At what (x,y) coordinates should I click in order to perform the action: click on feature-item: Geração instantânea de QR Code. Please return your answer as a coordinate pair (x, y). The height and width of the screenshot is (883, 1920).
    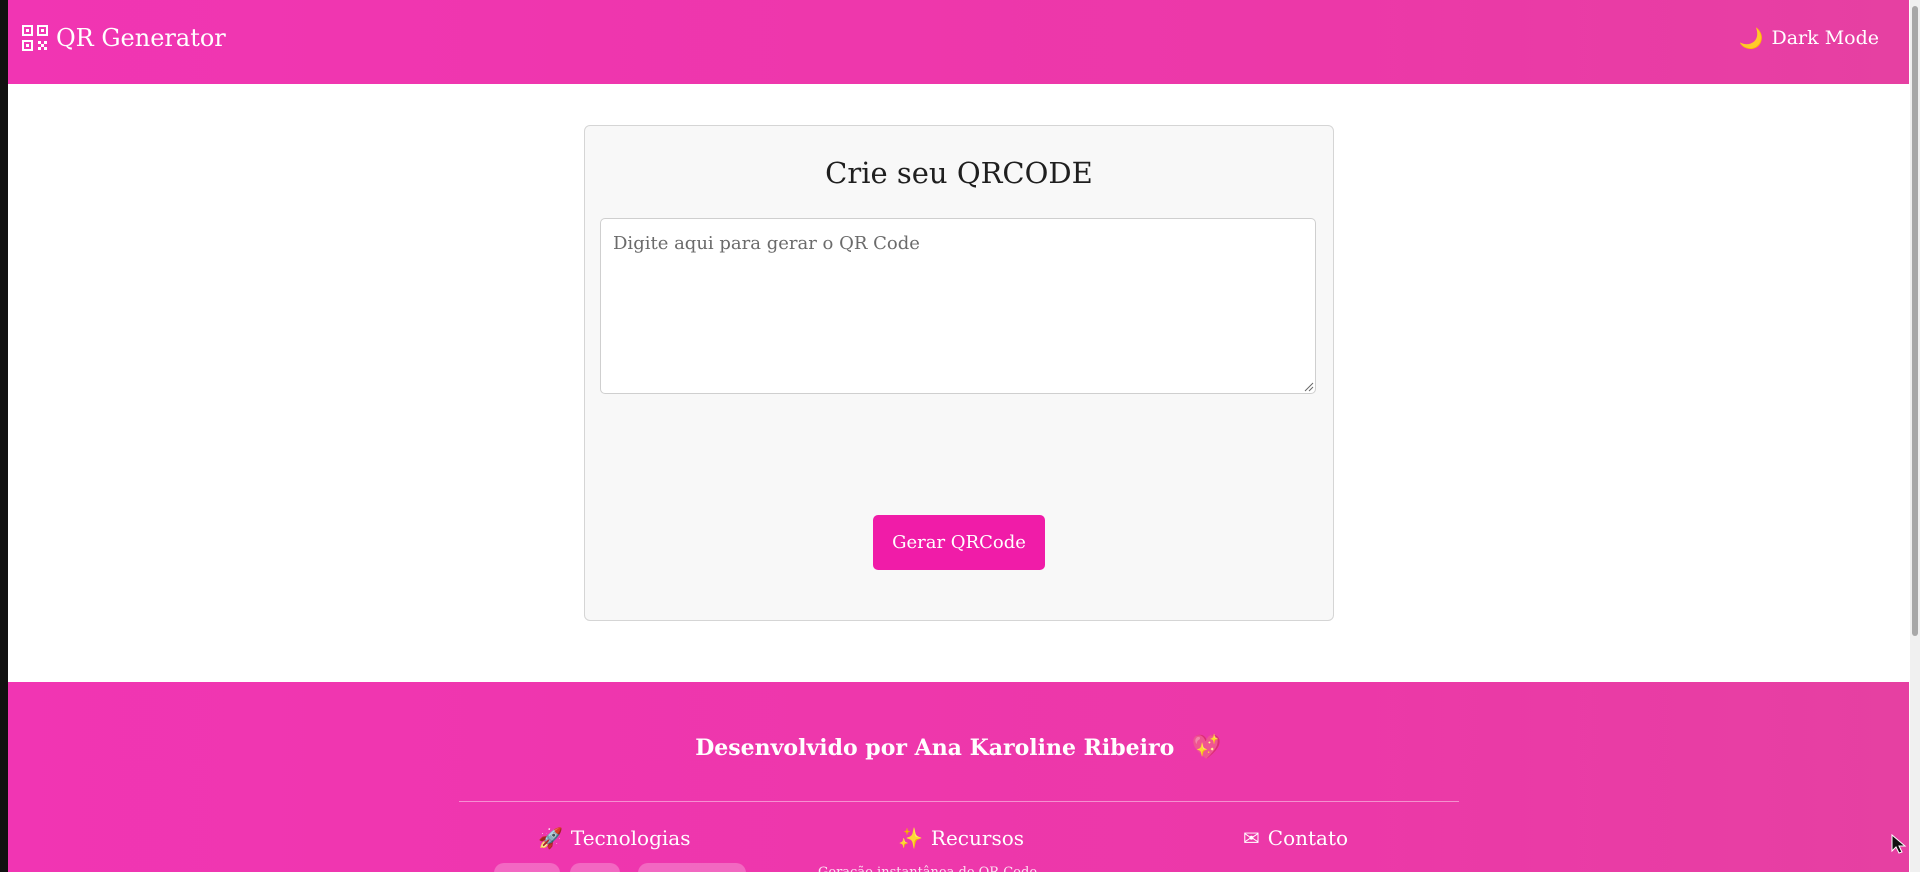
    Looking at the image, I should click on (928, 872).